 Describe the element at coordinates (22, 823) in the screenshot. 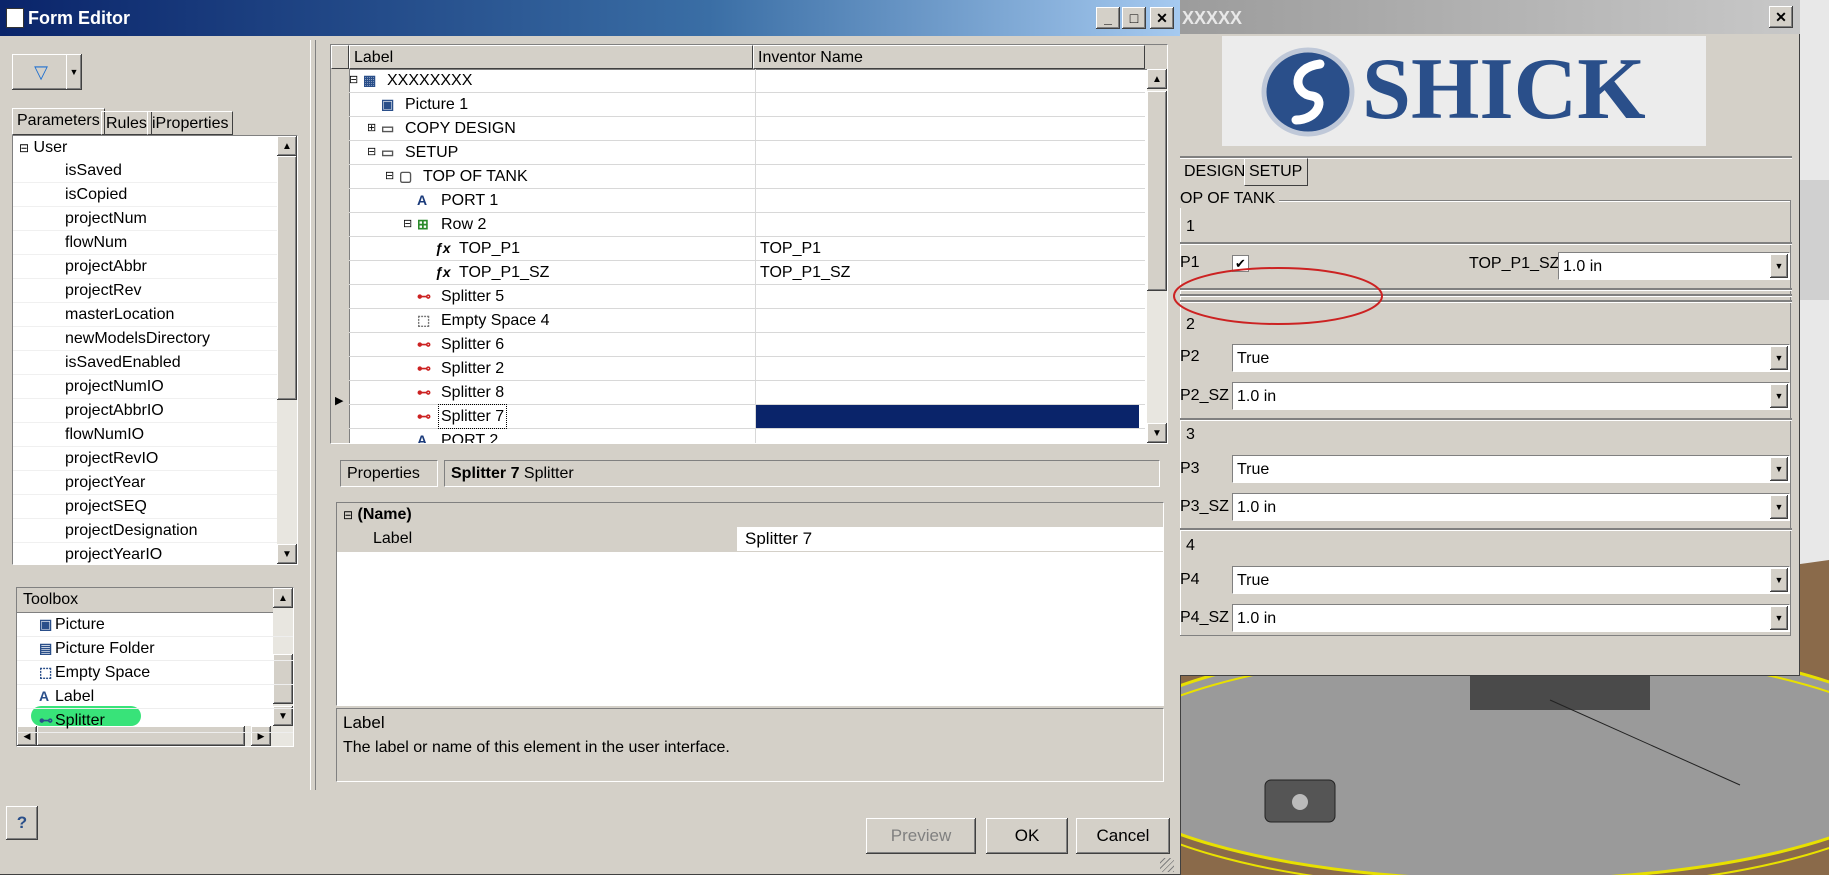

I see `help-button: ?` at that location.